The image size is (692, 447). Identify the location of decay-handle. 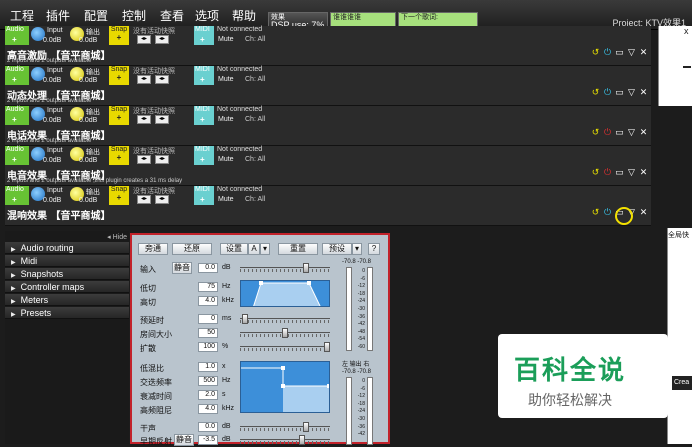
(283, 386).